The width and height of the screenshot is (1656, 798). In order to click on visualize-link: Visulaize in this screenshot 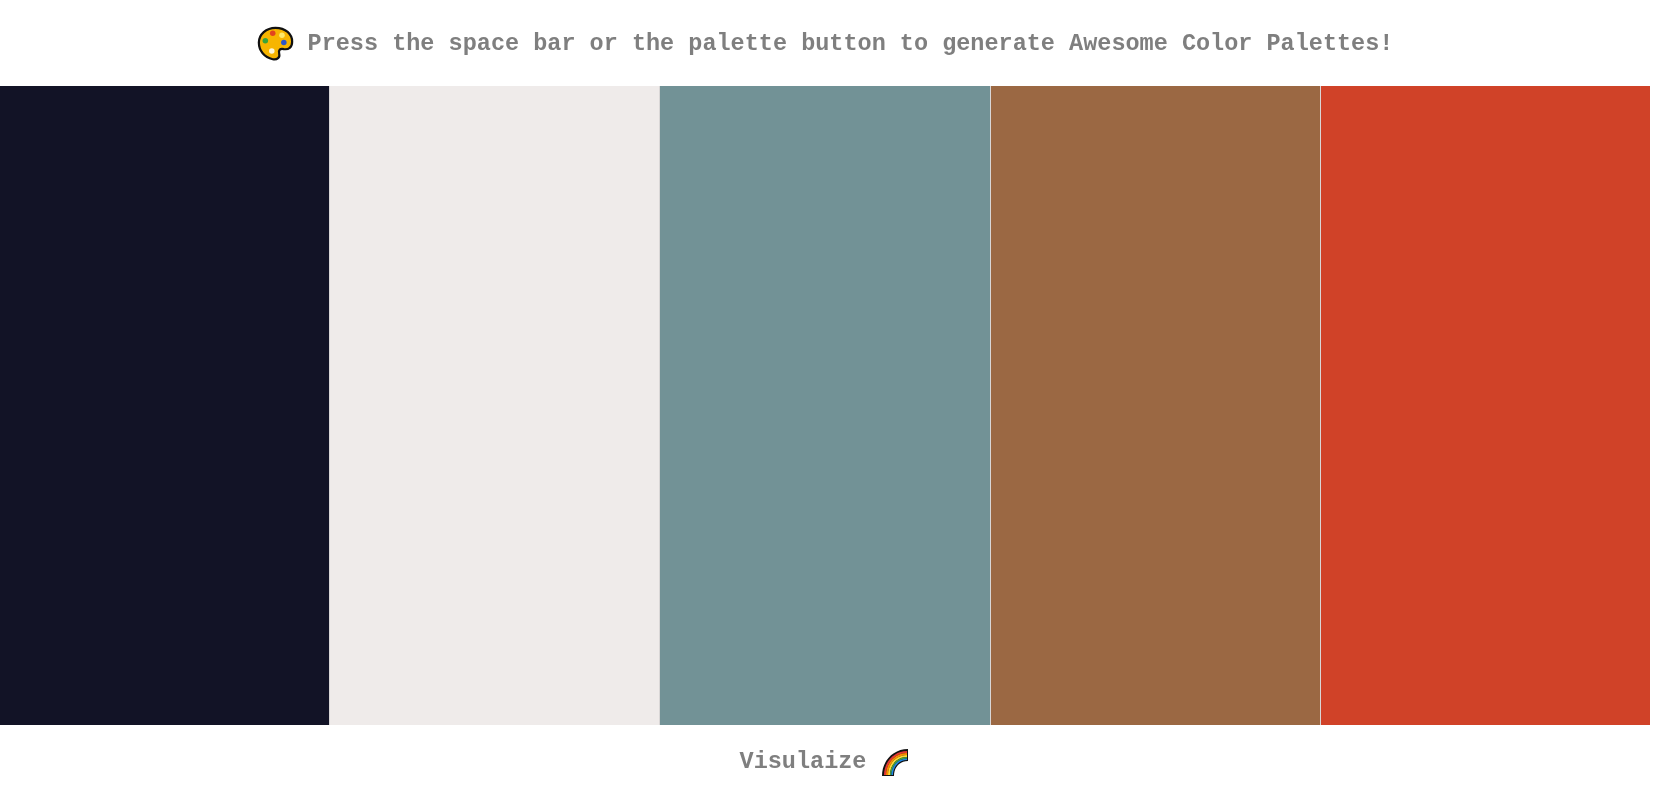, I will do `click(825, 761)`.